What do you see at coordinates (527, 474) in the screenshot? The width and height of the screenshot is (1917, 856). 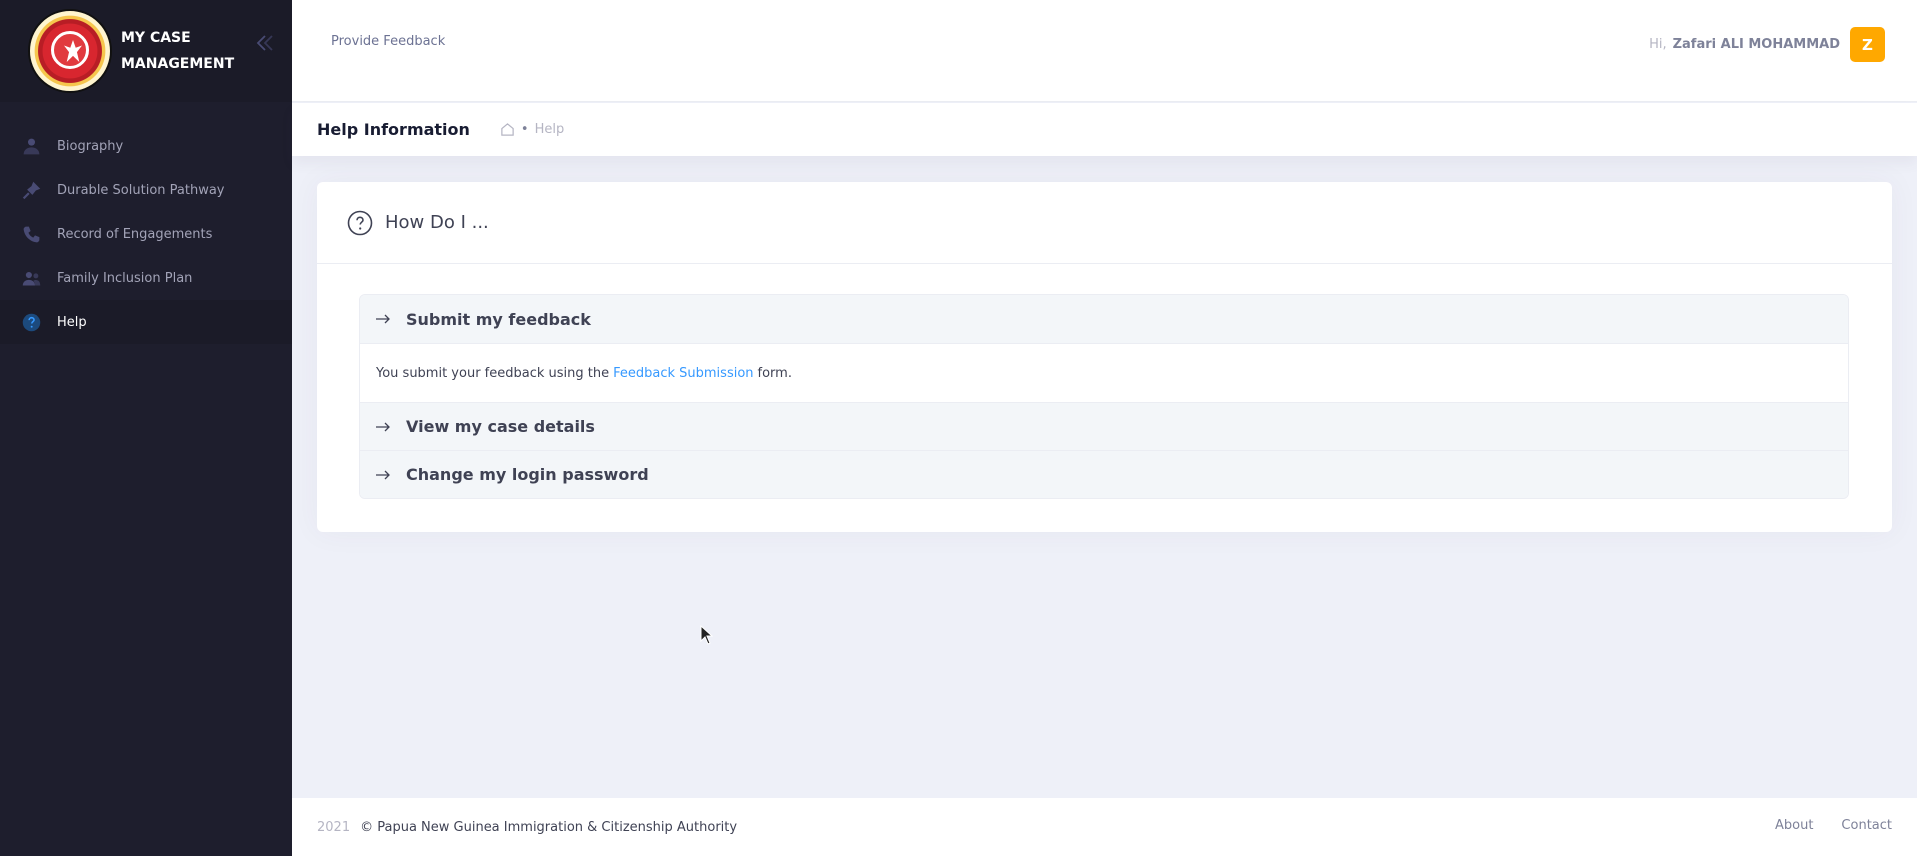 I see `accordion-title: Change my login password` at bounding box center [527, 474].